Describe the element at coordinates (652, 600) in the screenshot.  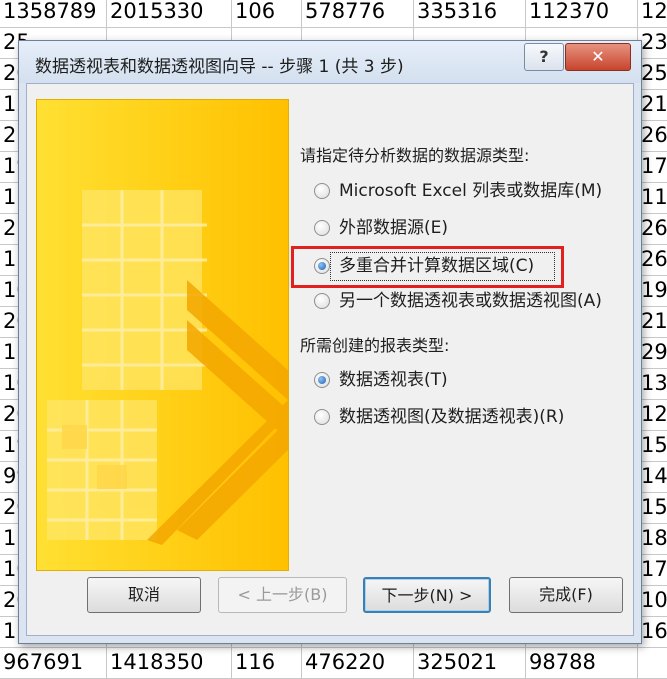
I see `sheet-cell: 10` at that location.